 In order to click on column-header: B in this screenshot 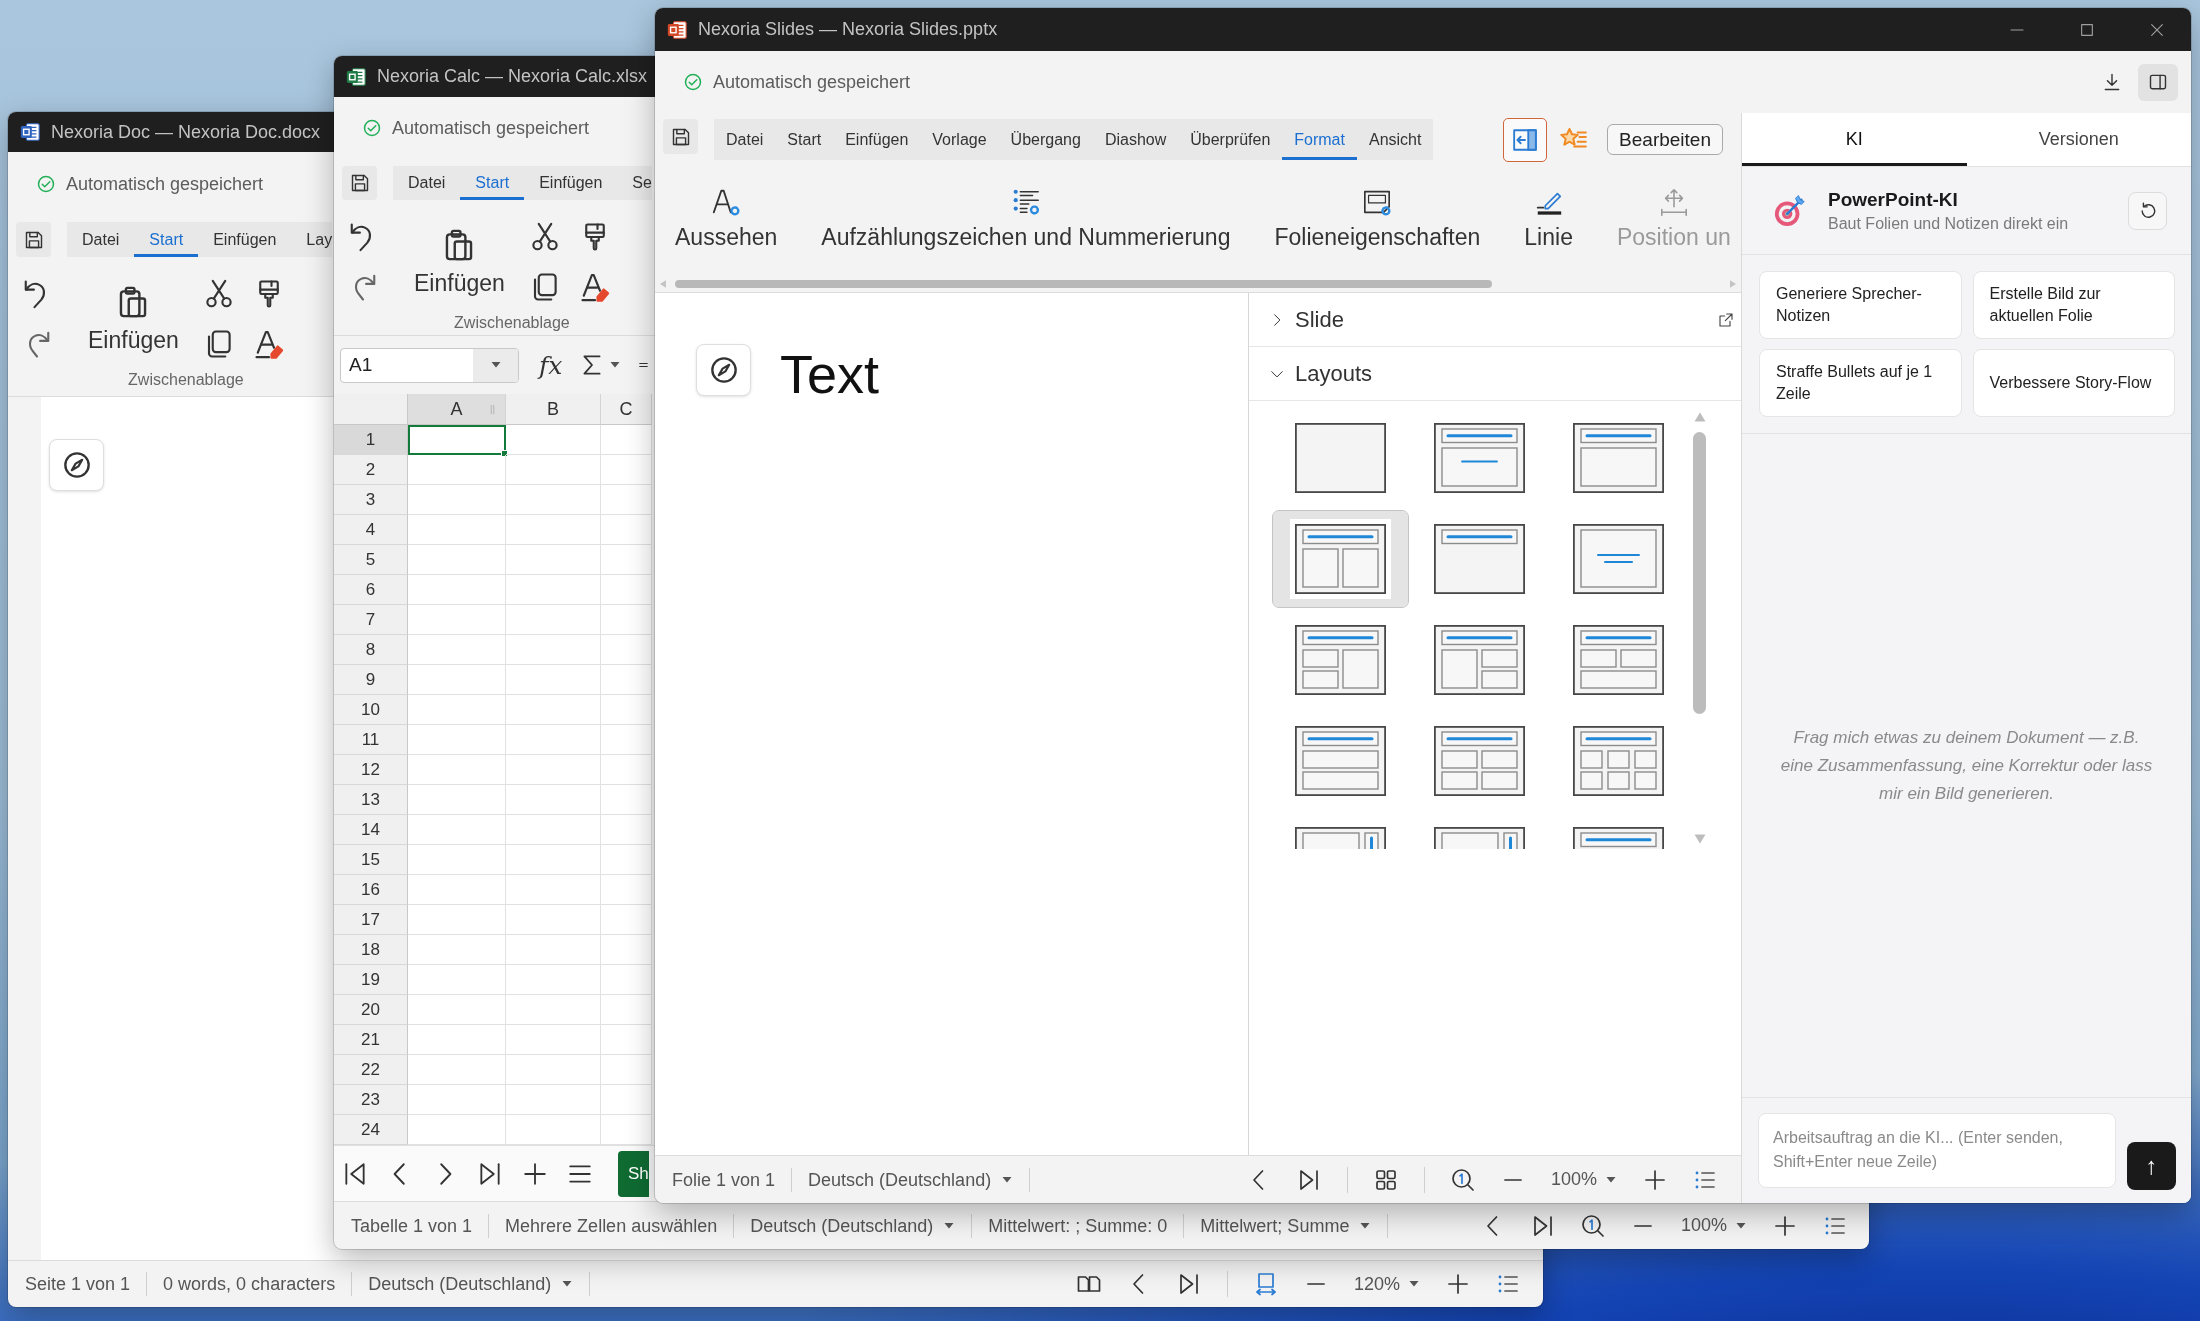, I will do `click(553, 409)`.